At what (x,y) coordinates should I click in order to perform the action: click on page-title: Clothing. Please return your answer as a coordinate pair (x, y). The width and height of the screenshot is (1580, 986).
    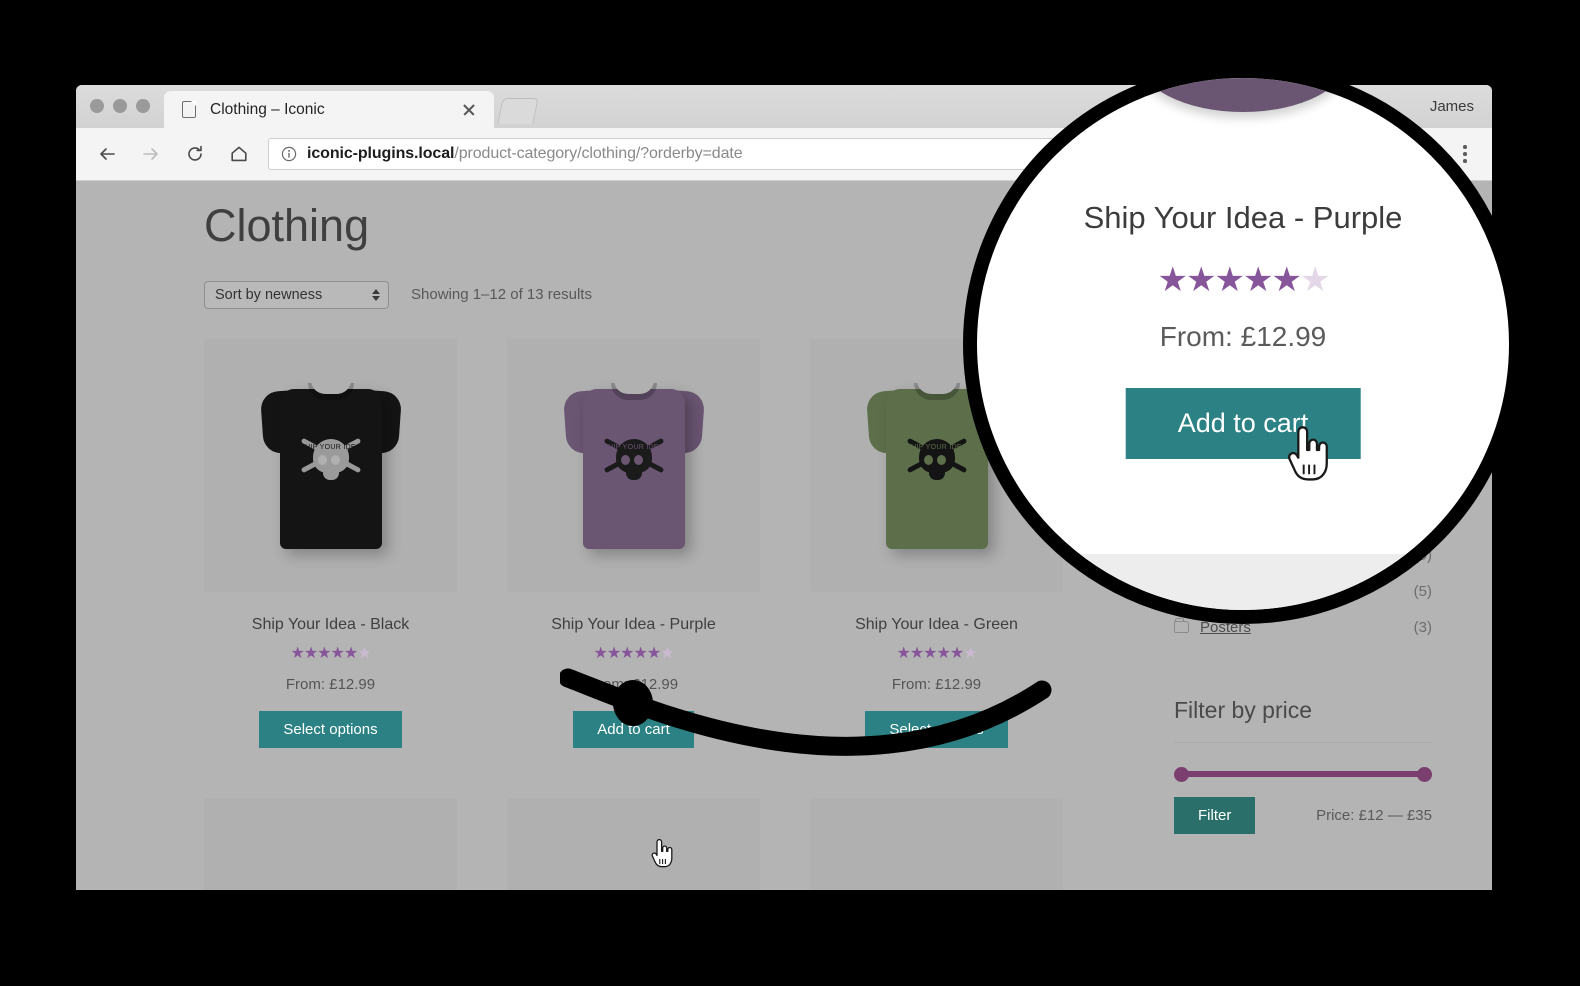
    Looking at the image, I should click on (287, 225).